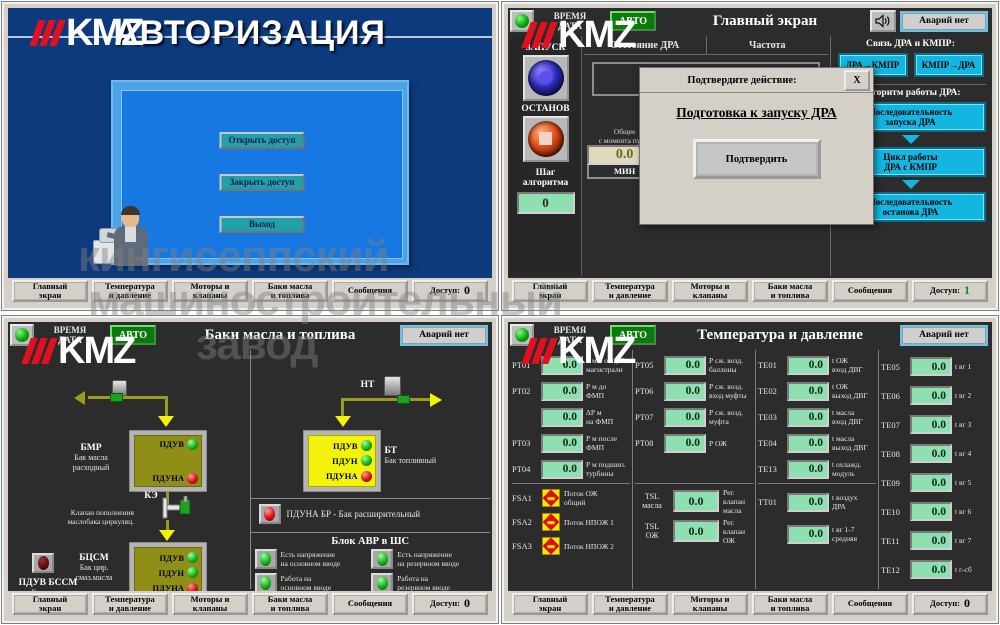 The height and width of the screenshot is (625, 1000). What do you see at coordinates (521, 443) in the screenshot?
I see `tag: PT03` at bounding box center [521, 443].